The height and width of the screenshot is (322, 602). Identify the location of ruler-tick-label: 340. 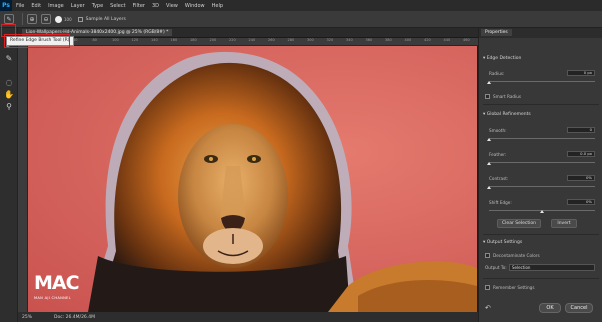
(349, 40).